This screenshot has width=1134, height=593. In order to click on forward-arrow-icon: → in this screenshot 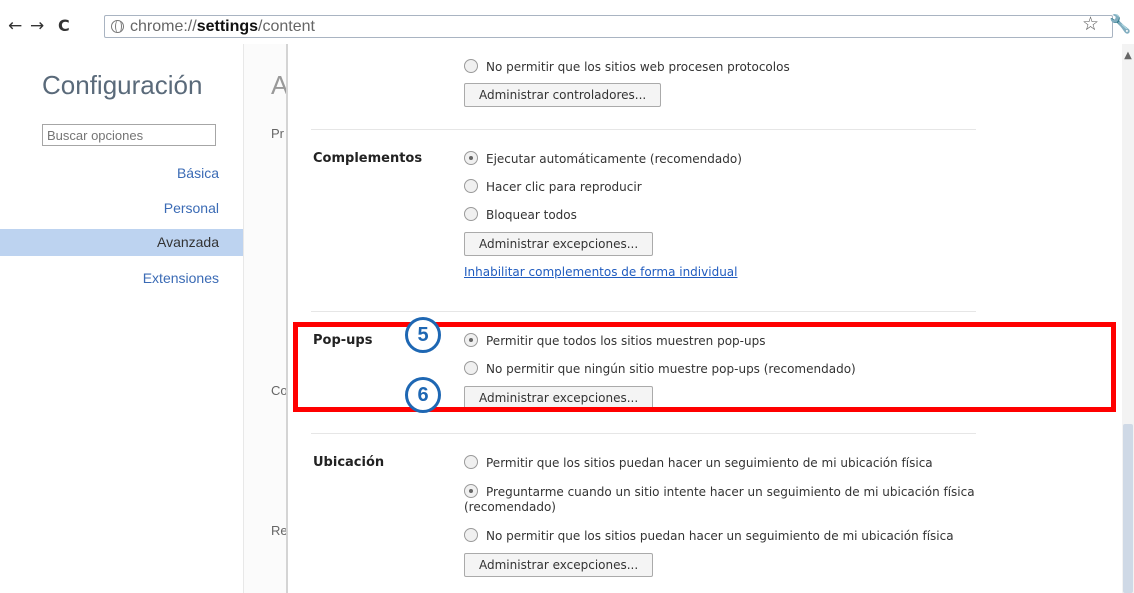, I will do `click(37, 26)`.